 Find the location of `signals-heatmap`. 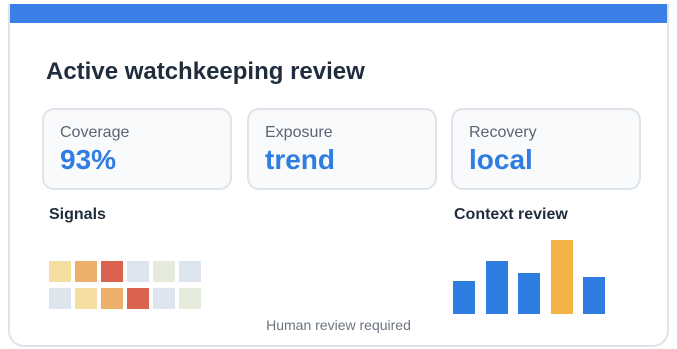

signals-heatmap is located at coordinates (125, 285).